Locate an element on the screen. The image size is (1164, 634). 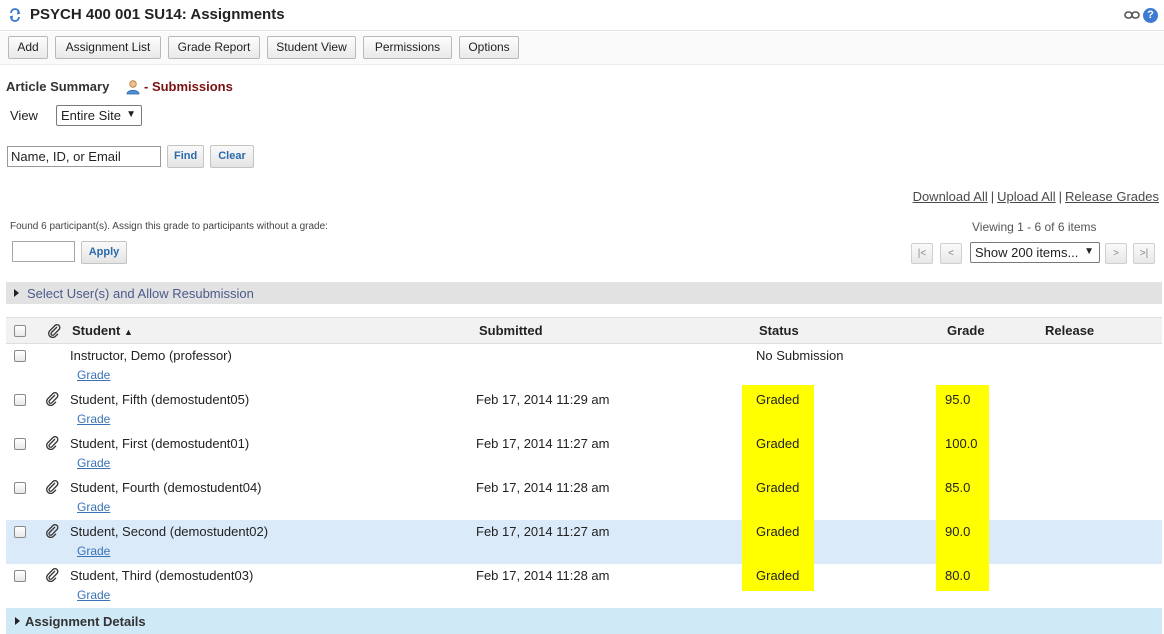
download-all-link: Download All is located at coordinates (950, 196).